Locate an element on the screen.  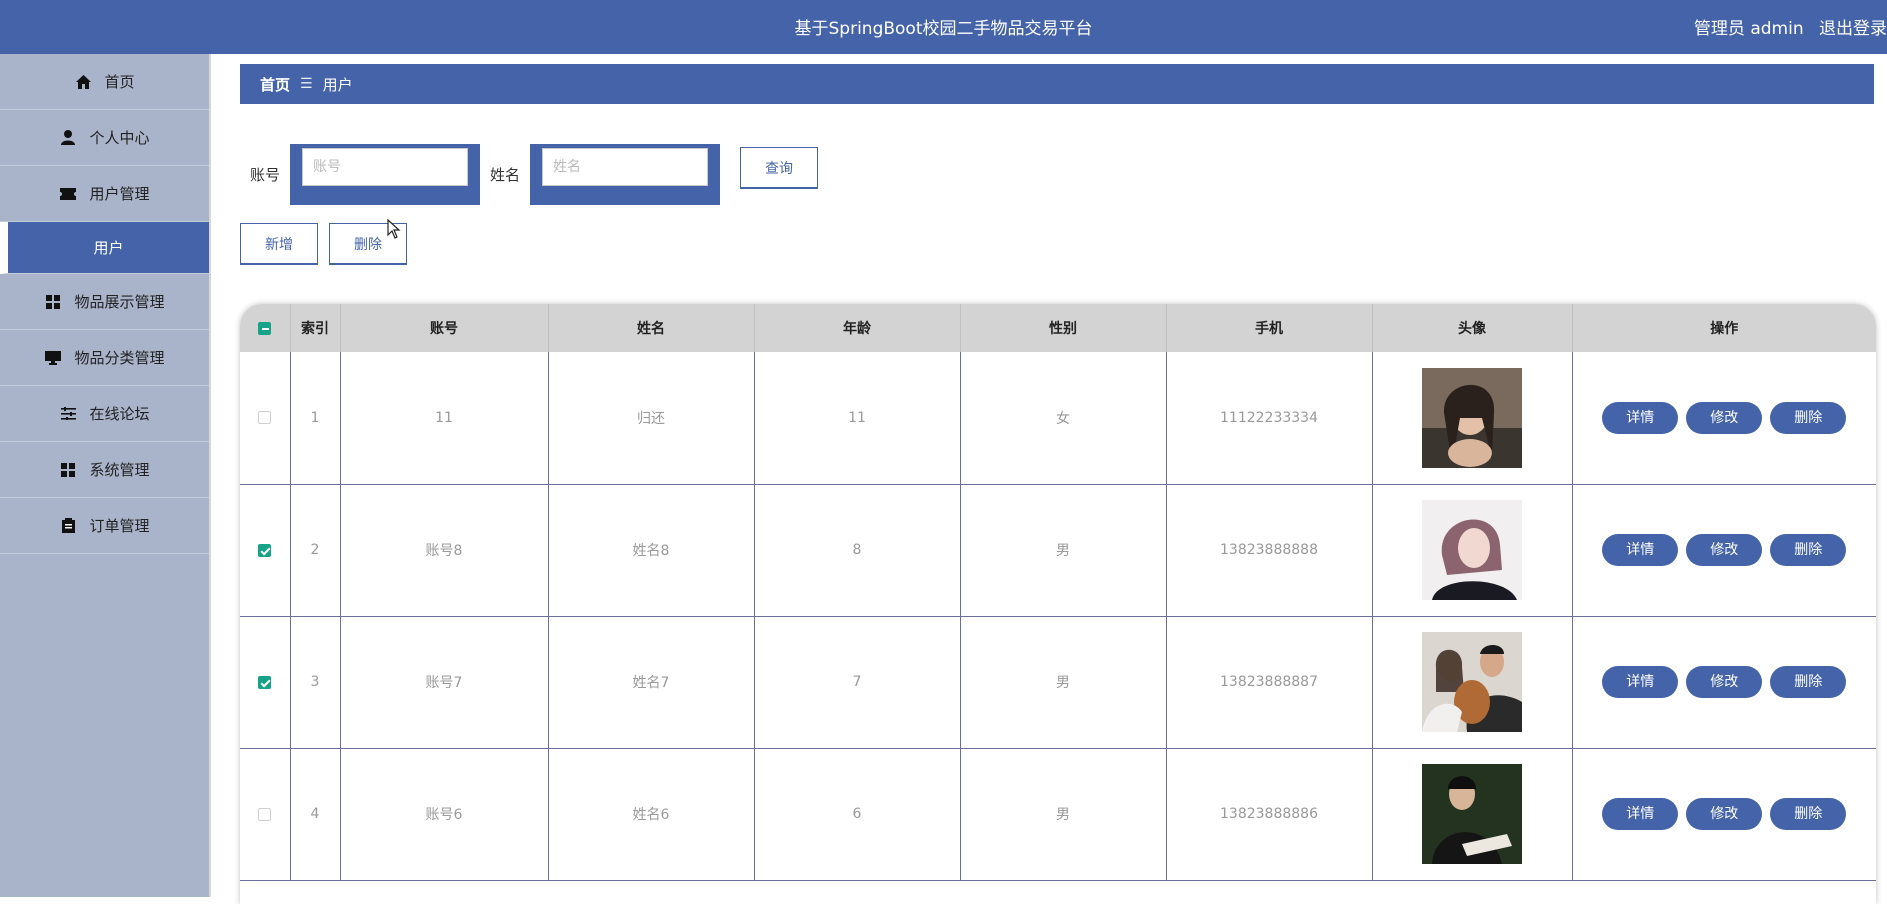
account-cell: 账号6 is located at coordinates (444, 814).